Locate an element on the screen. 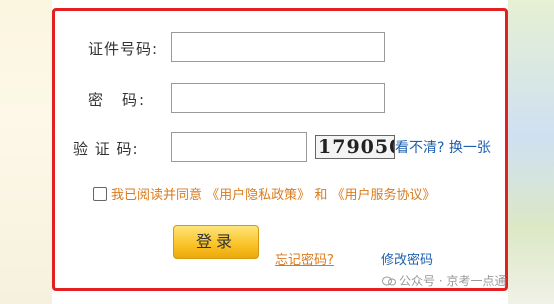  agree-checkbox is located at coordinates (100, 194).